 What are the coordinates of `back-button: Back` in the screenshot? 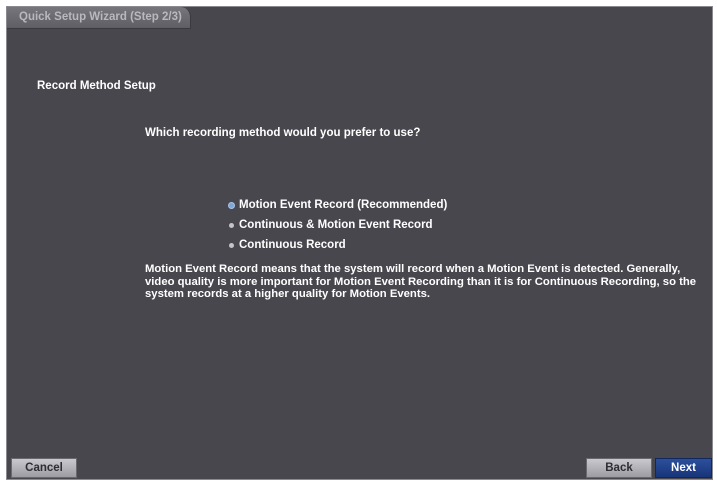 It's located at (619, 468).